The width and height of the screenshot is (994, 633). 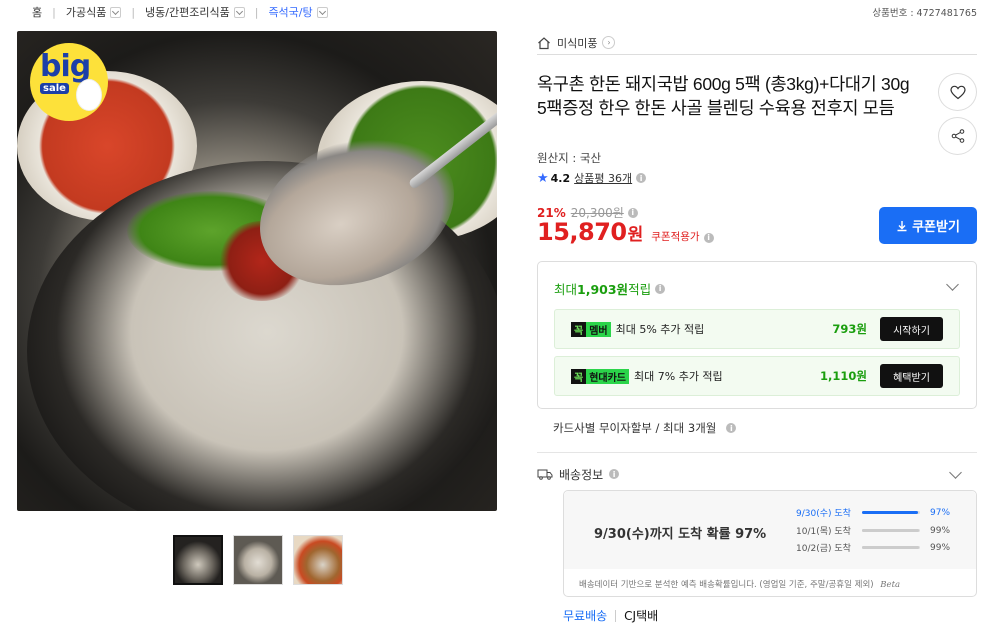 What do you see at coordinates (544, 42) in the screenshot?
I see `home-icon` at bounding box center [544, 42].